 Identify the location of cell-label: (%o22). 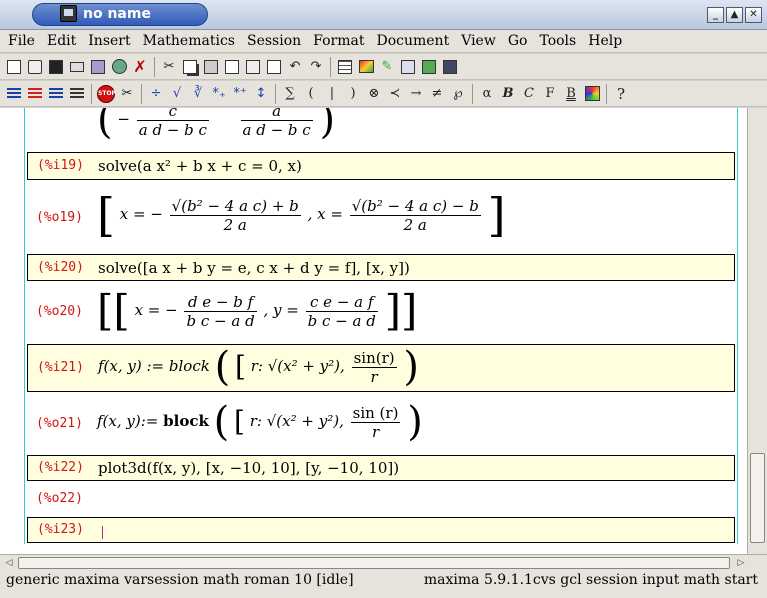
(59, 498).